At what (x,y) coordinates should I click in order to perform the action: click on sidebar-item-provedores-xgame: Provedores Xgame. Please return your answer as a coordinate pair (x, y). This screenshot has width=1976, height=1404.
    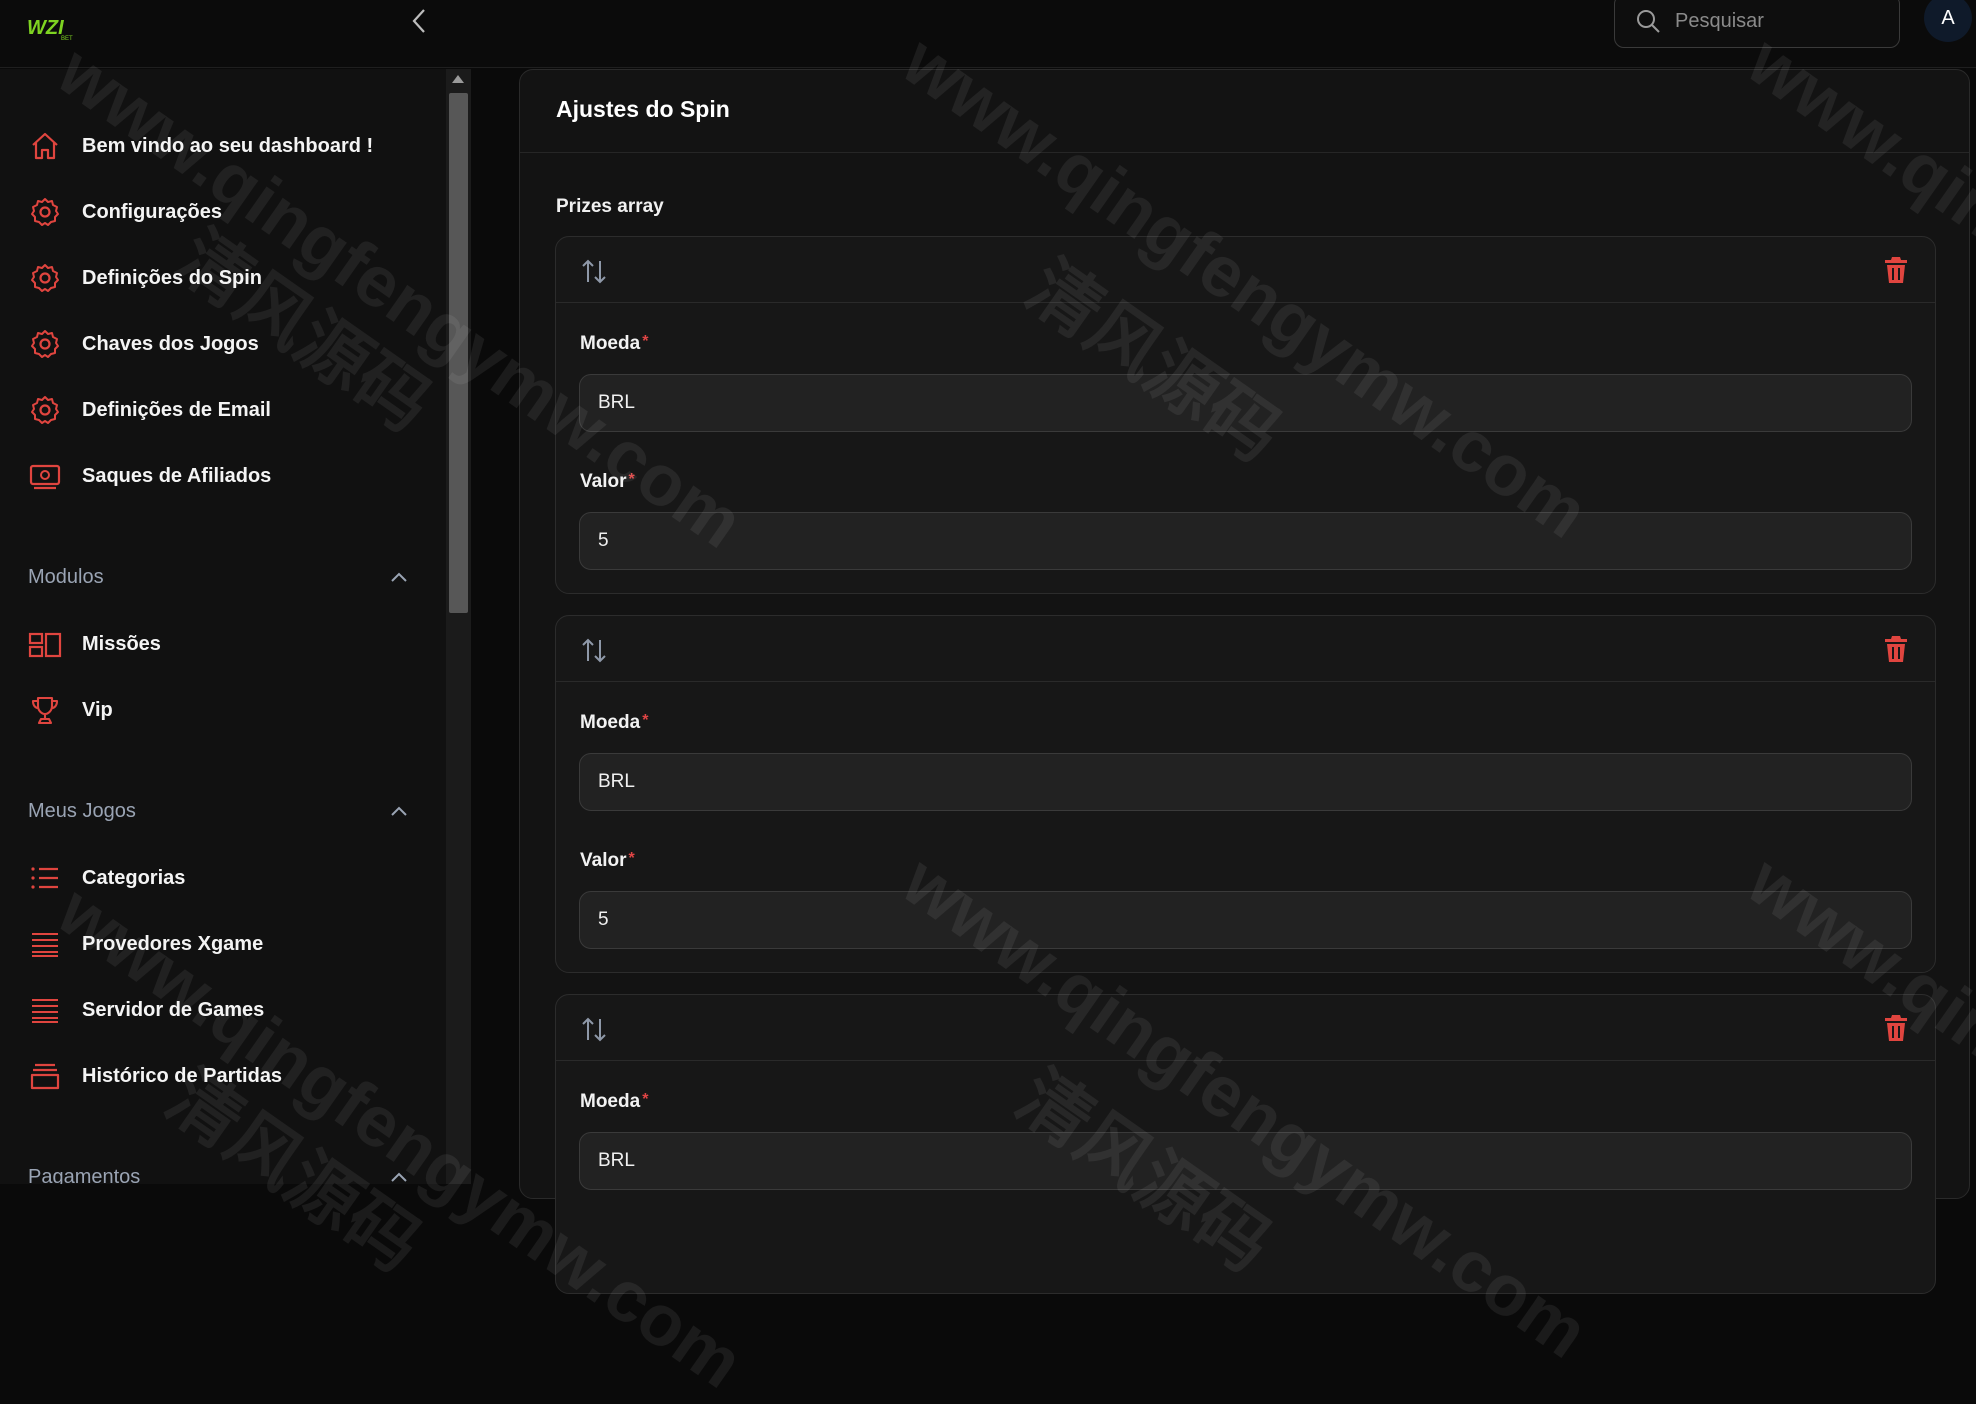
    Looking at the image, I should click on (145, 944).